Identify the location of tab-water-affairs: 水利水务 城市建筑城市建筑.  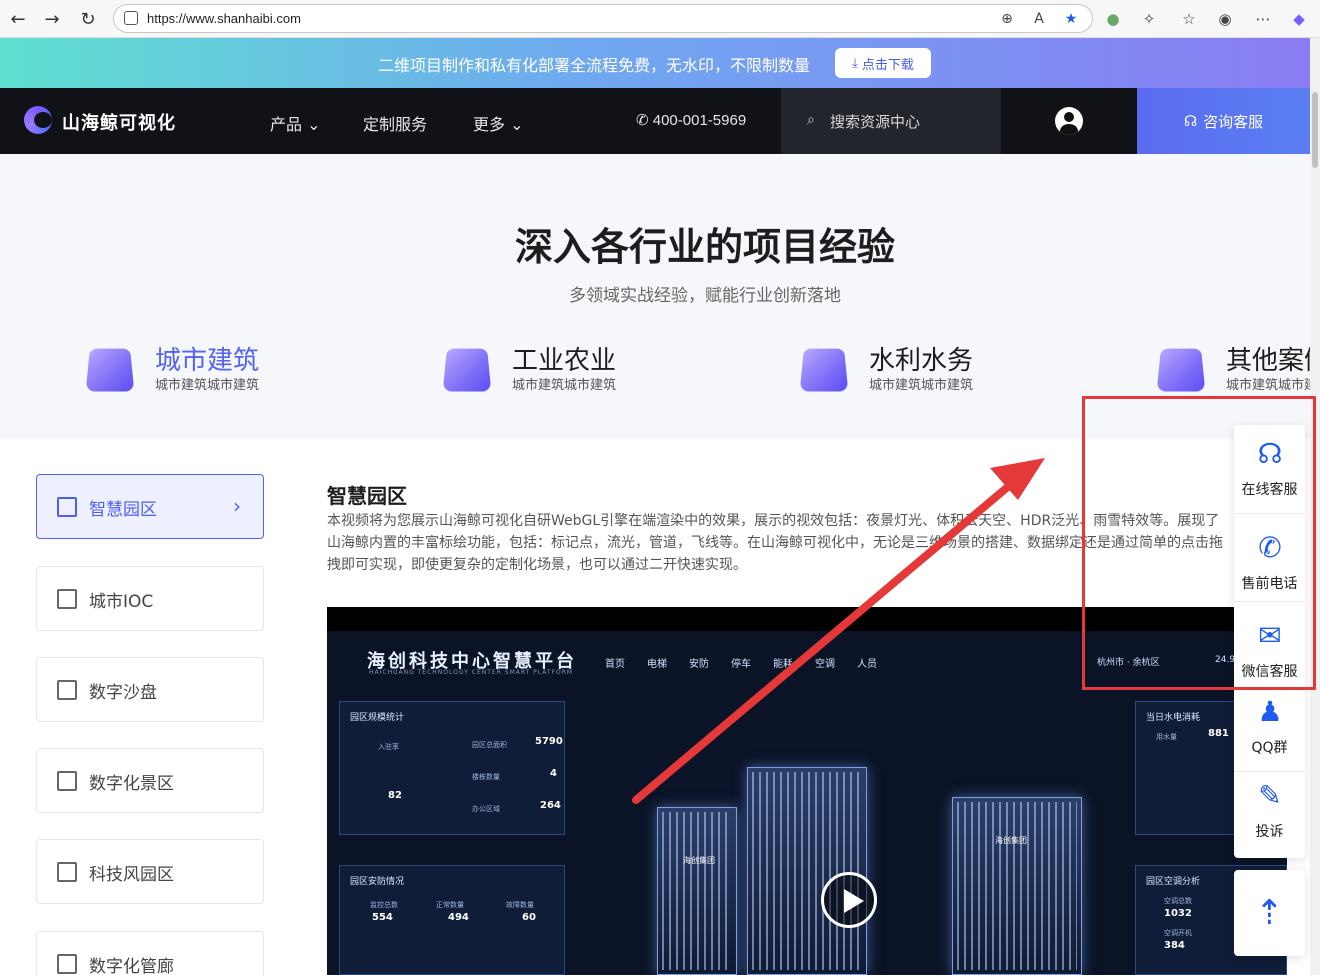
(884, 388).